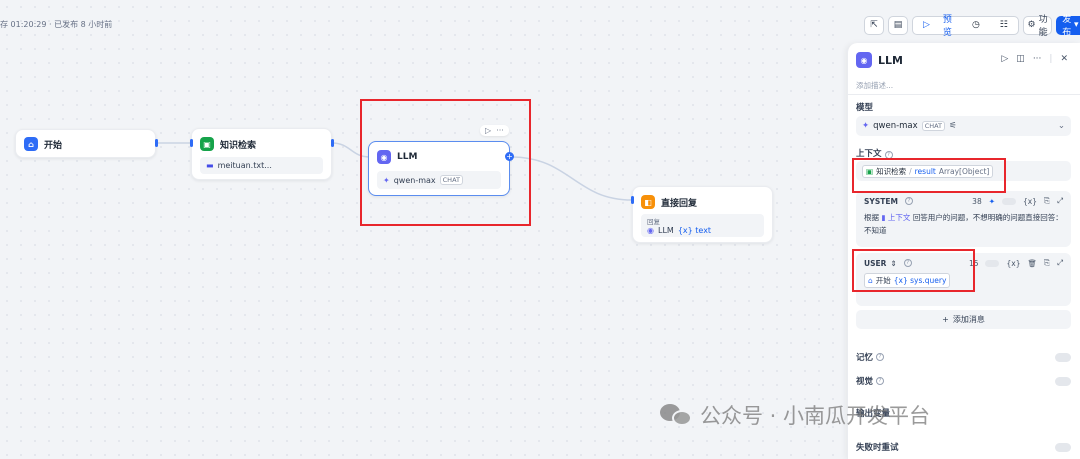 This screenshot has height=459, width=1080. I want to click on export-icon: ⇱, so click(874, 25).